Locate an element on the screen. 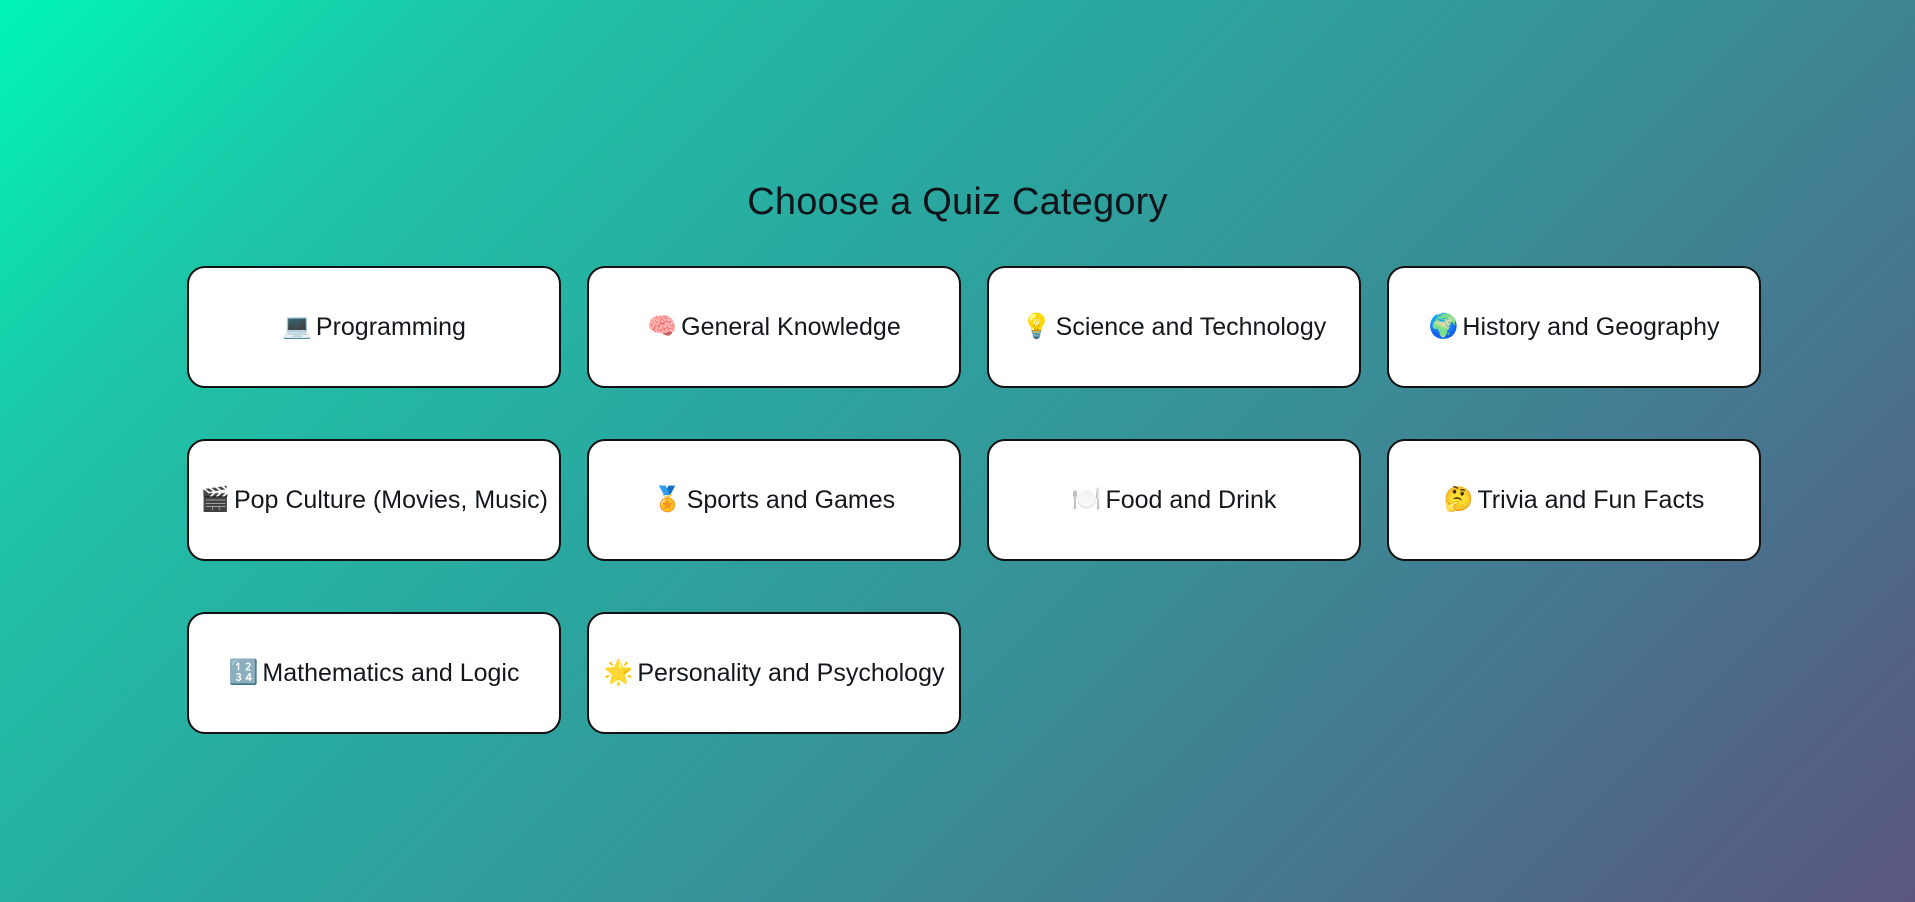  category-card-sports-games: 🏅 Sports and Games is located at coordinates (774, 500).